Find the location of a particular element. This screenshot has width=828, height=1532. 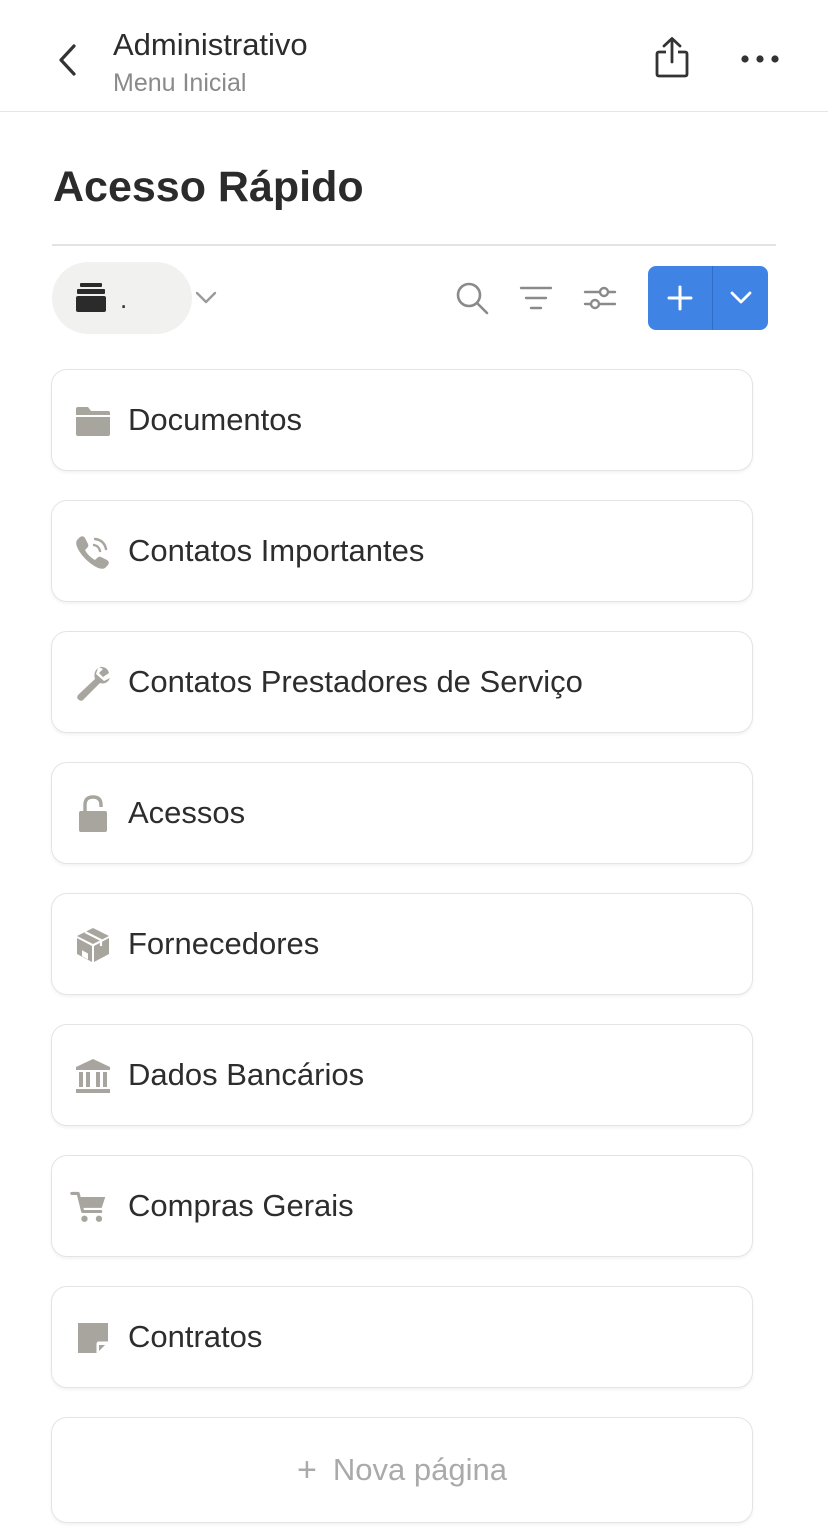

new-button-group is located at coordinates (708, 298).